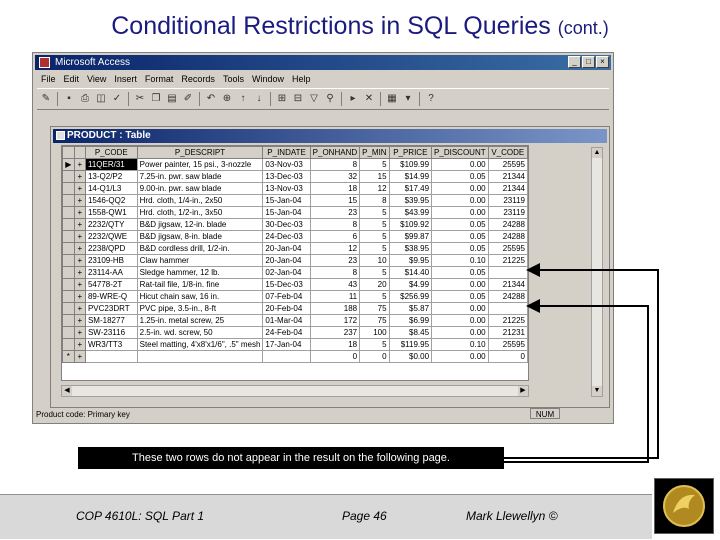  I want to click on table-cell: 15-Dec-03, so click(286, 284).